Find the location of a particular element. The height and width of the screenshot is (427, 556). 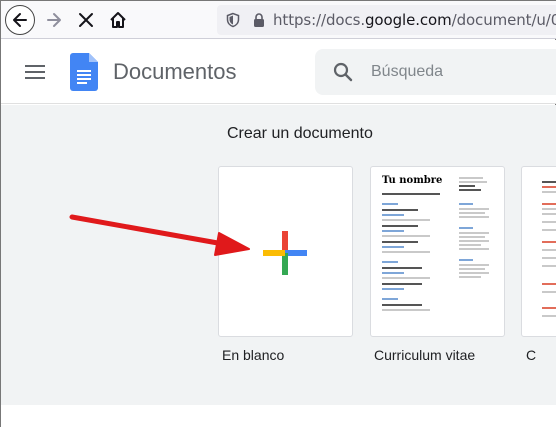

url-bar: https://docs.google.com/document/u/0/ is located at coordinates (386, 20).